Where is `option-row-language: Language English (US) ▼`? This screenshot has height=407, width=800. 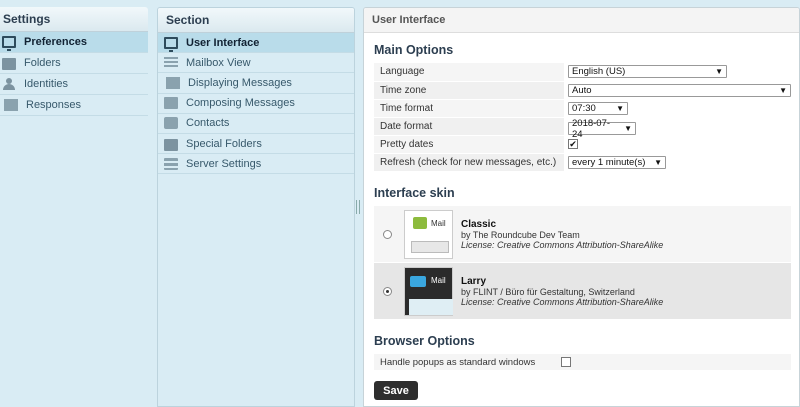 option-row-language: Language English (US) ▼ is located at coordinates (582, 72).